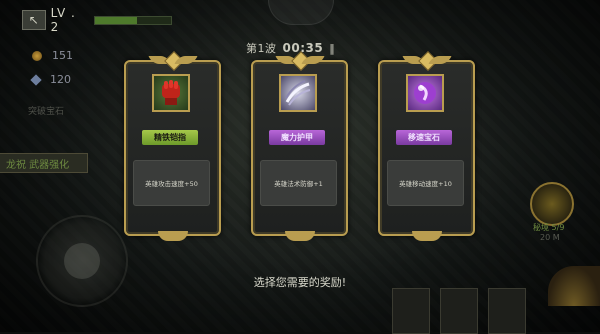 This screenshot has height=334, width=600. Describe the element at coordinates (574, 286) in the screenshot. I see `corner-emblem` at that location.